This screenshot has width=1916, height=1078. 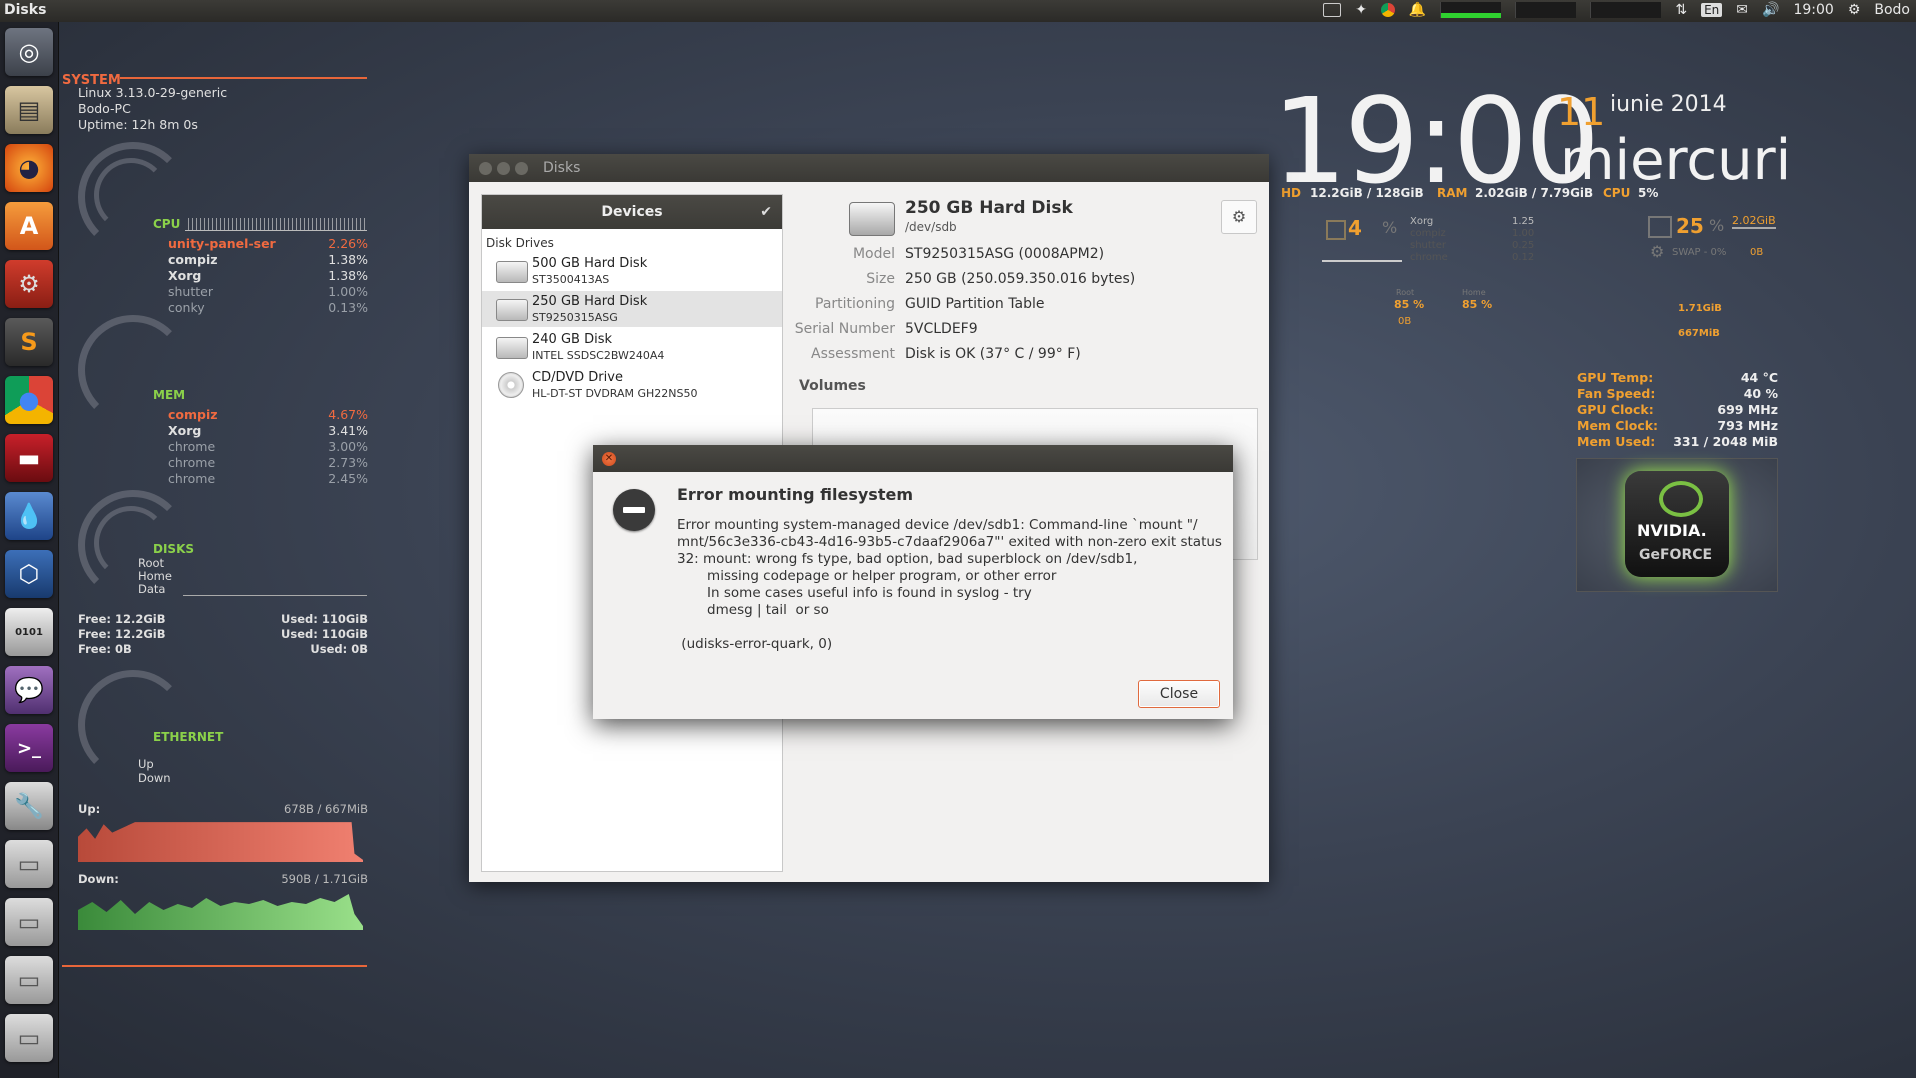 I want to click on rc-process-name: shutter, so click(x=1428, y=245).